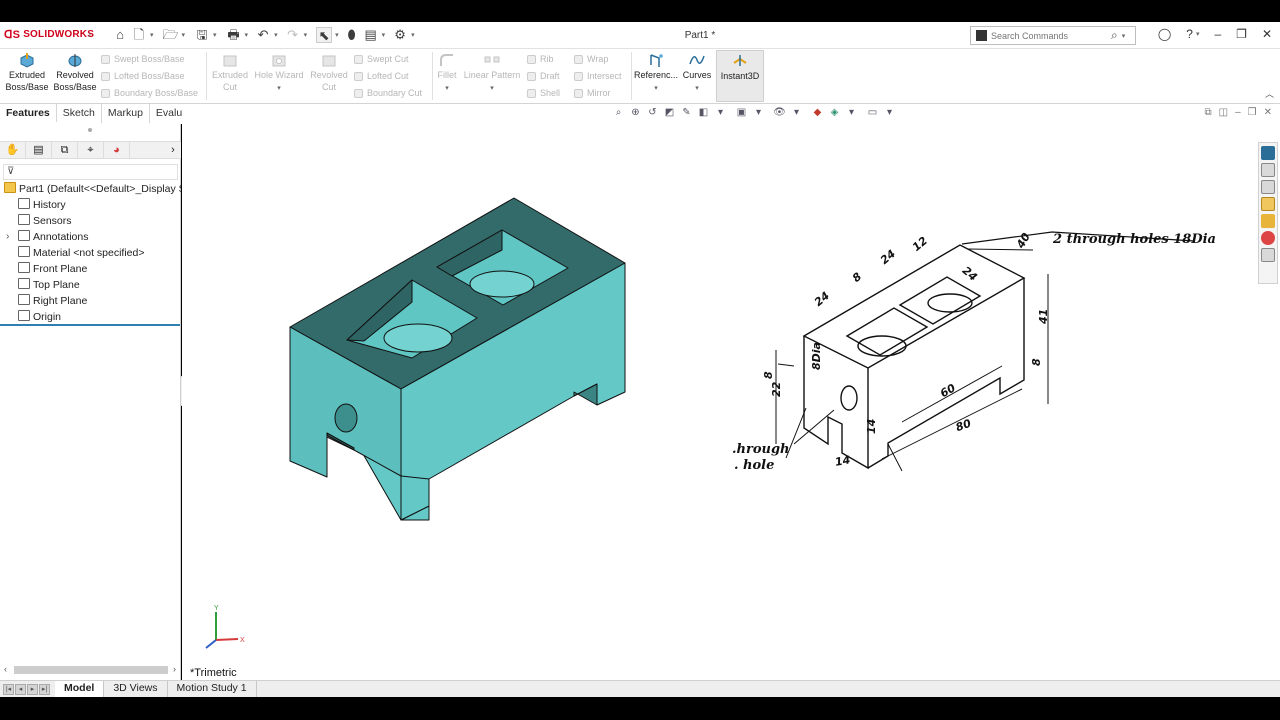 The width and height of the screenshot is (1280, 720). Describe the element at coordinates (44, 689) in the screenshot. I see `last-tab-icon: ▸|` at that location.